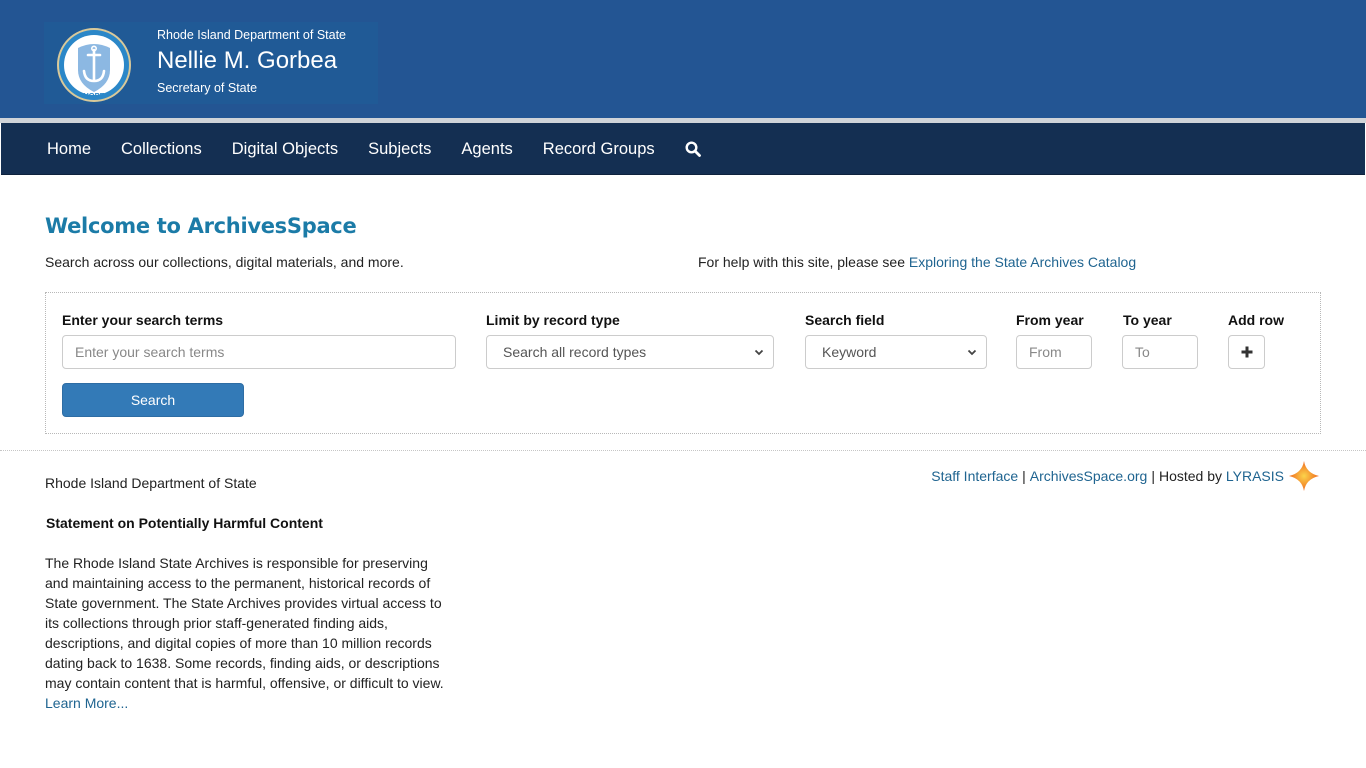  Describe the element at coordinates (93, 95) in the screenshot. I see `seal-text: HOPE` at that location.